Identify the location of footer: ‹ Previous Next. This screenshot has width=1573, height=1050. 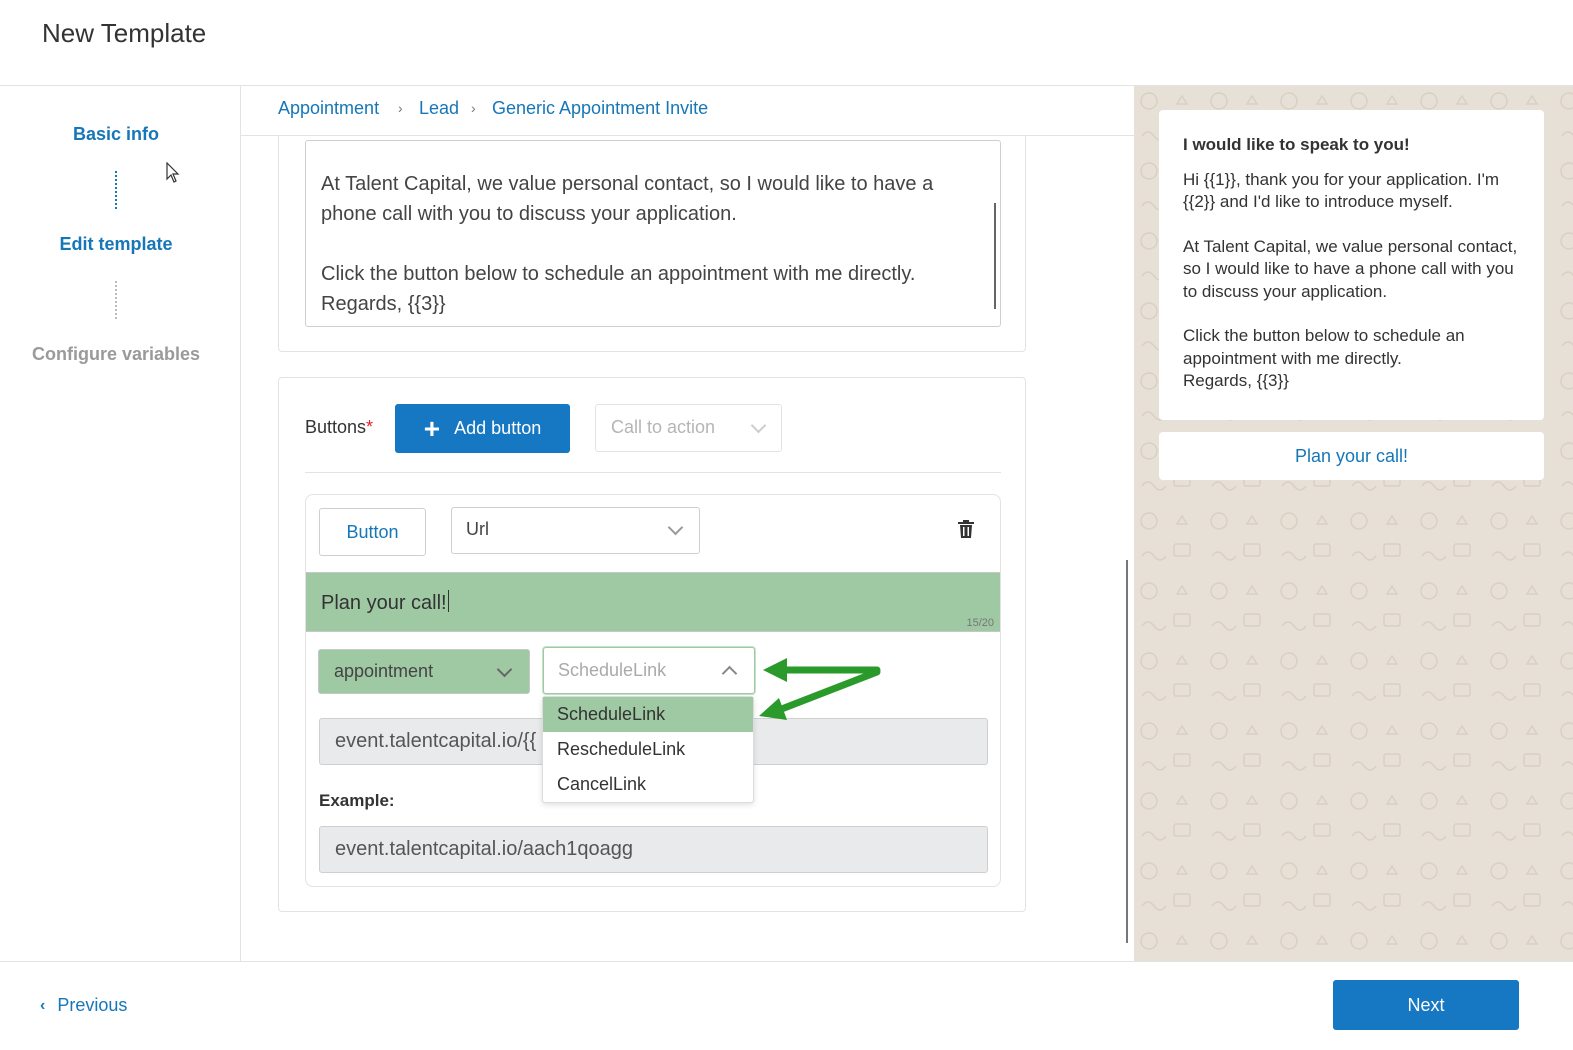
(786, 1005).